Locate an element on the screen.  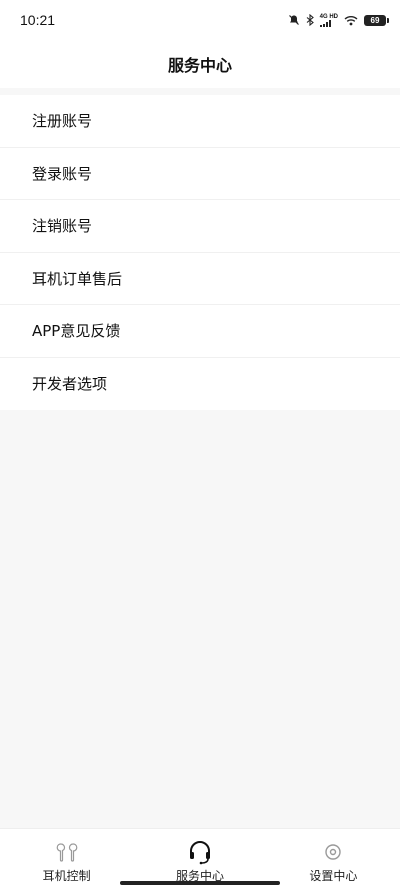
earbuds-icon is located at coordinates (67, 852).